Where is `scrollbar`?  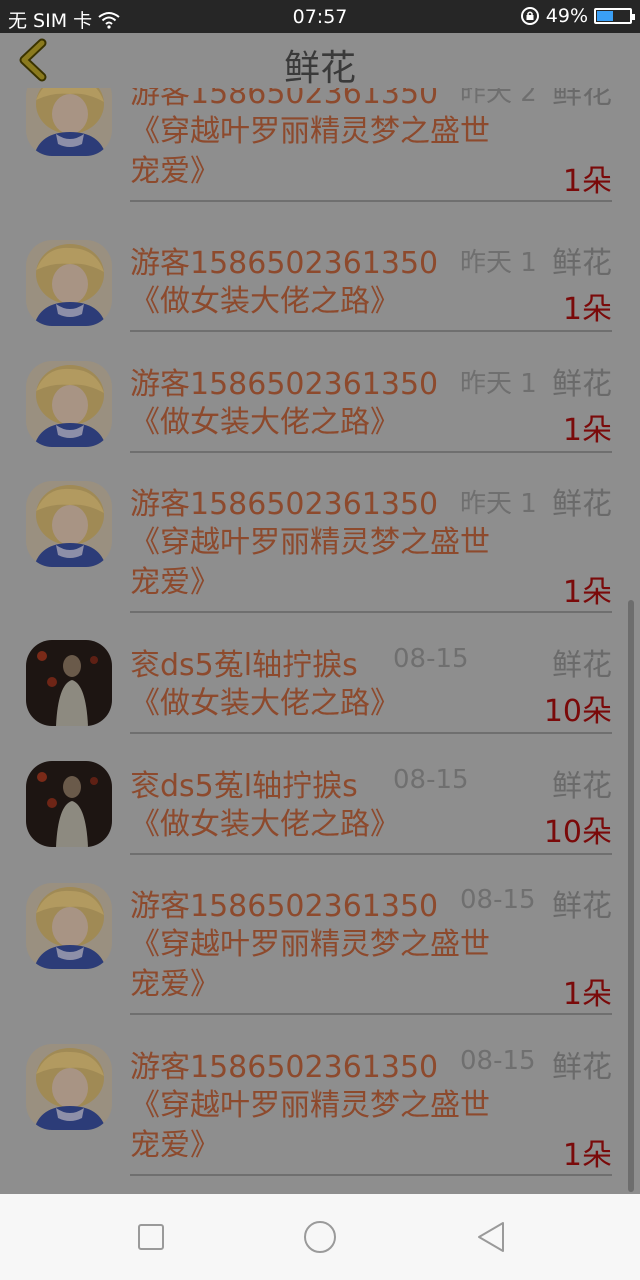
scrollbar is located at coordinates (631, 896).